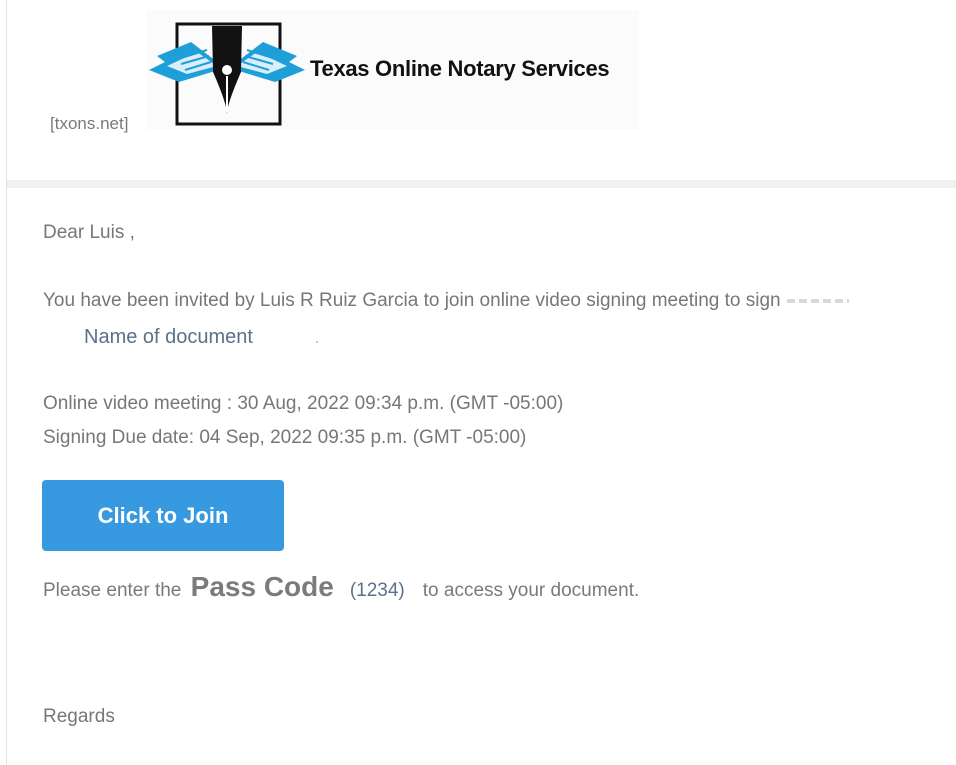 Image resolution: width=956 pixels, height=765 pixels. What do you see at coordinates (89, 124) in the screenshot?
I see `site-link: [txons.net]` at bounding box center [89, 124].